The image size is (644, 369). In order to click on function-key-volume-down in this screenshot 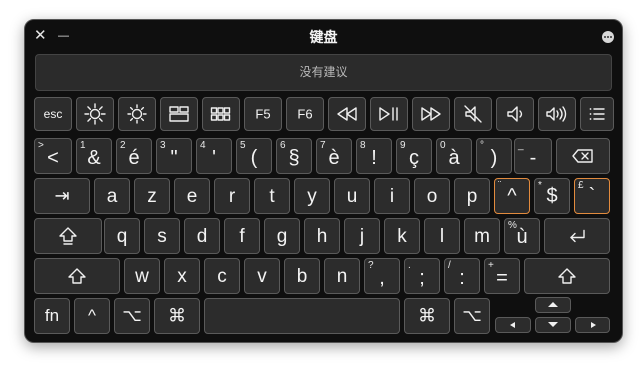, I will do `click(515, 114)`.